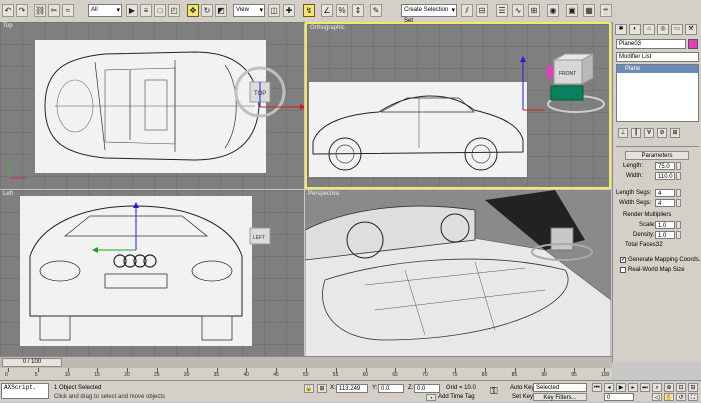 Image resolution: width=701 pixels, height=403 pixels. Describe the element at coordinates (649, 29) in the screenshot. I see `hierarchy-tab-icon: ⌂` at that location.